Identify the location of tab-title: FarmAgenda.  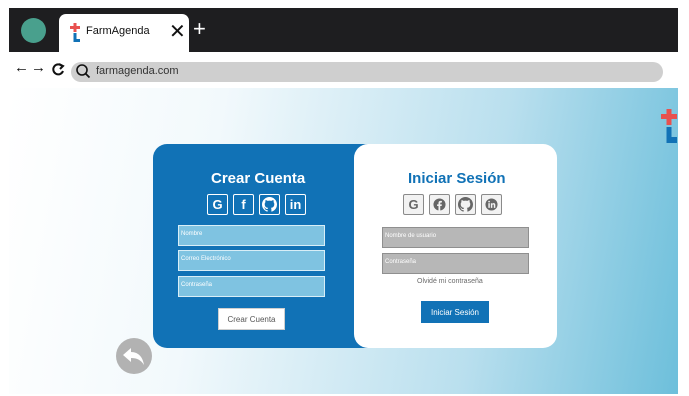
(118, 31).